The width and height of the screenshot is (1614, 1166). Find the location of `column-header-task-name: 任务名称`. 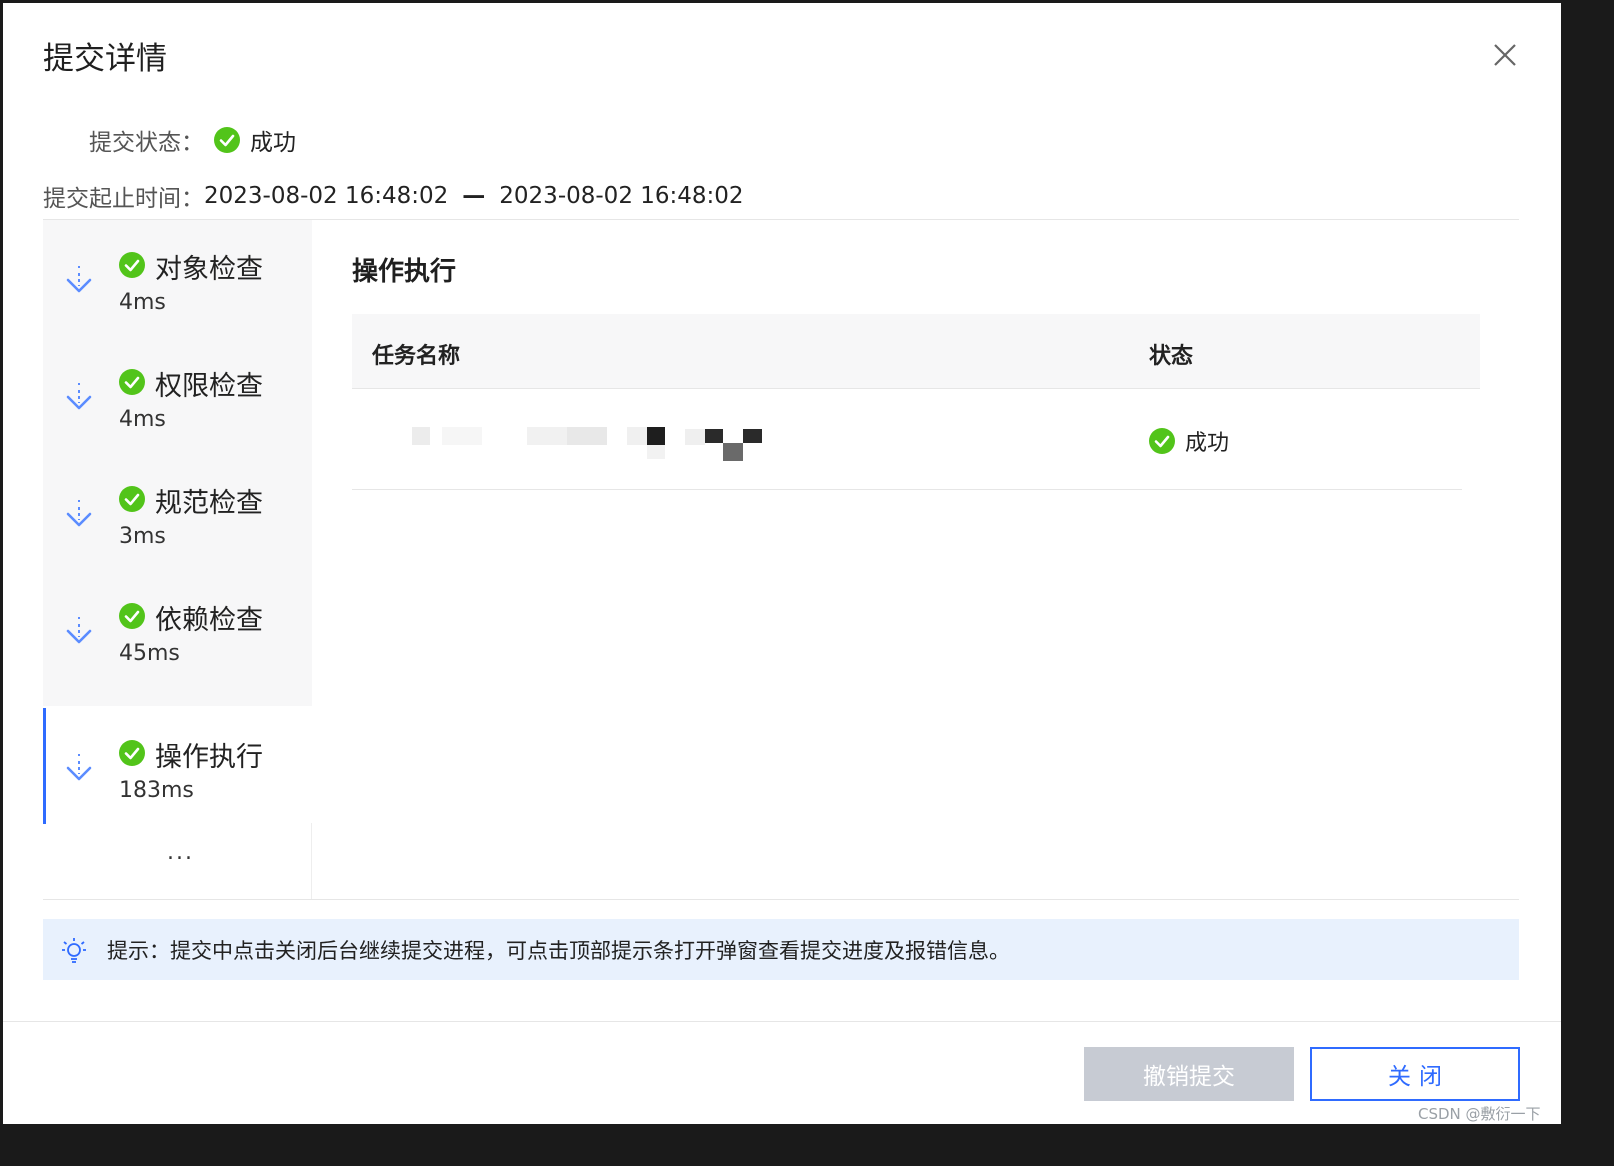

column-header-task-name: 任务名称 is located at coordinates (416, 356).